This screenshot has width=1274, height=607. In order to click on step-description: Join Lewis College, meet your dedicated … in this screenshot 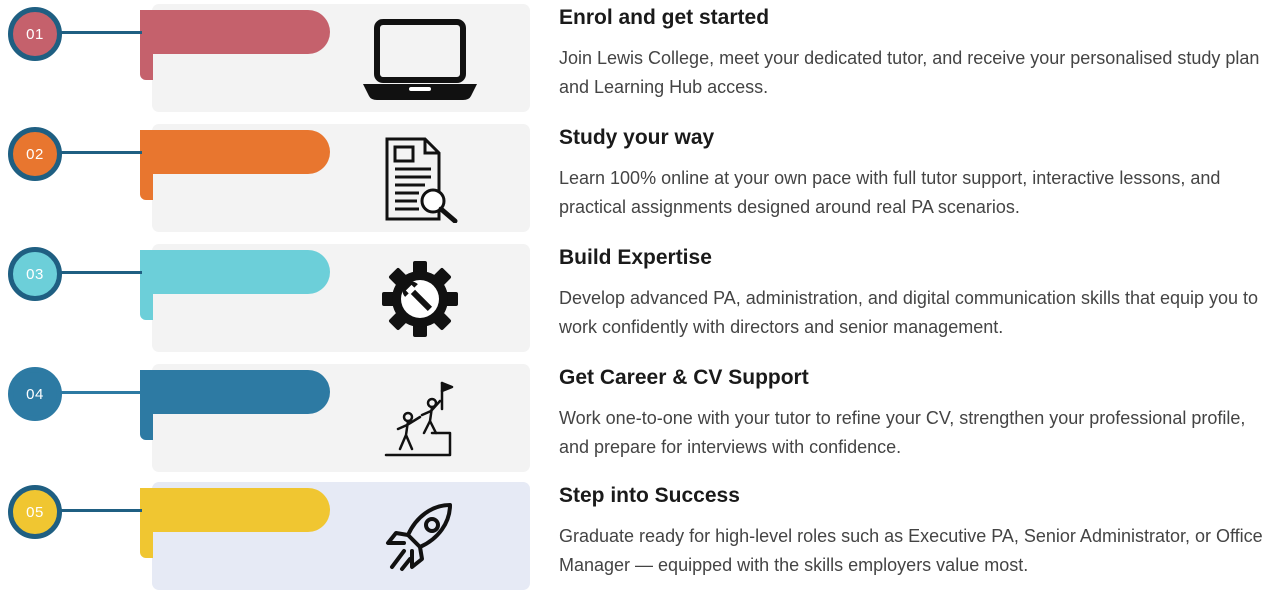, I will do `click(909, 72)`.